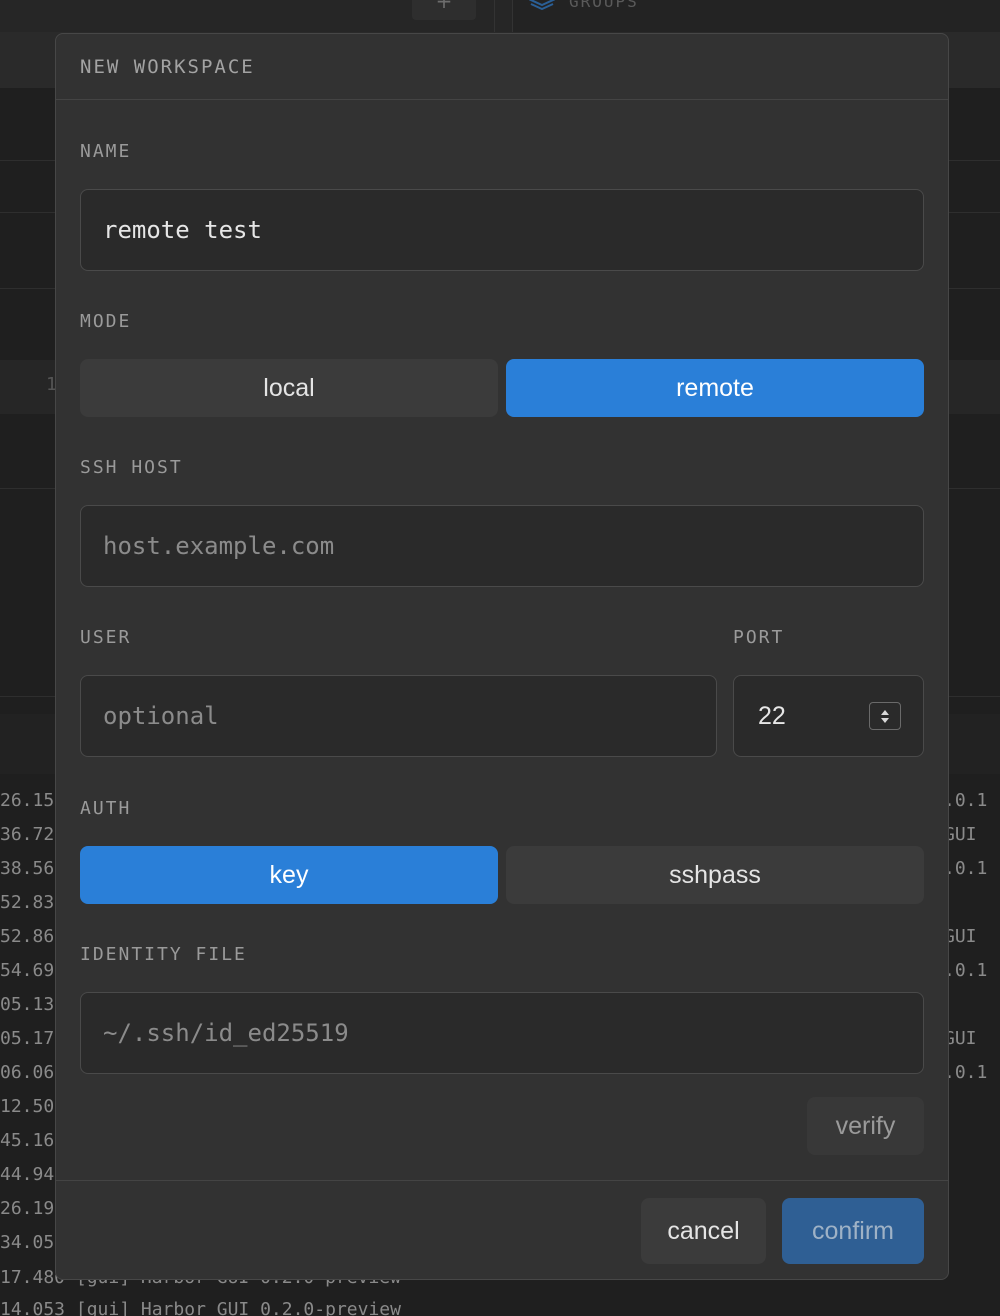  Describe the element at coordinates (289, 875) in the screenshot. I see `auth-key-button: key` at that location.